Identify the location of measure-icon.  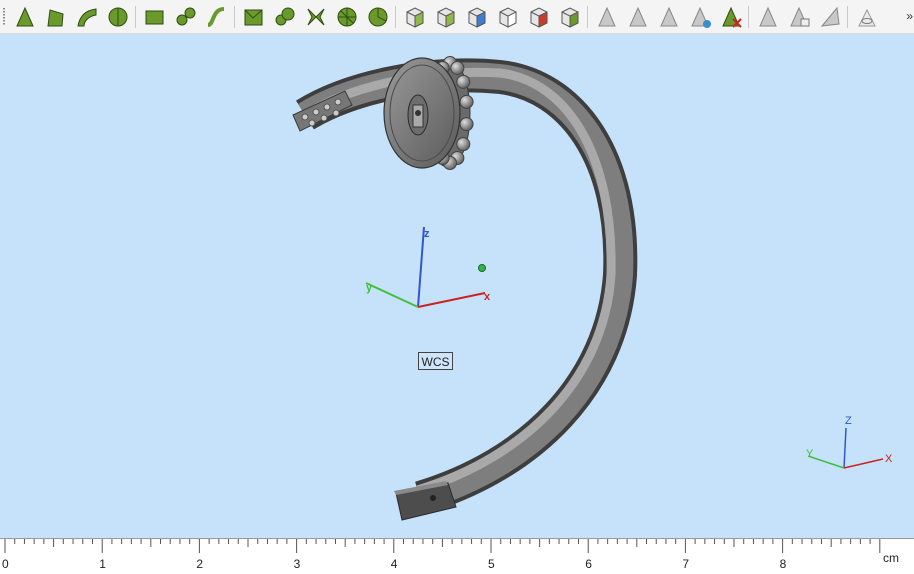
(607, 16).